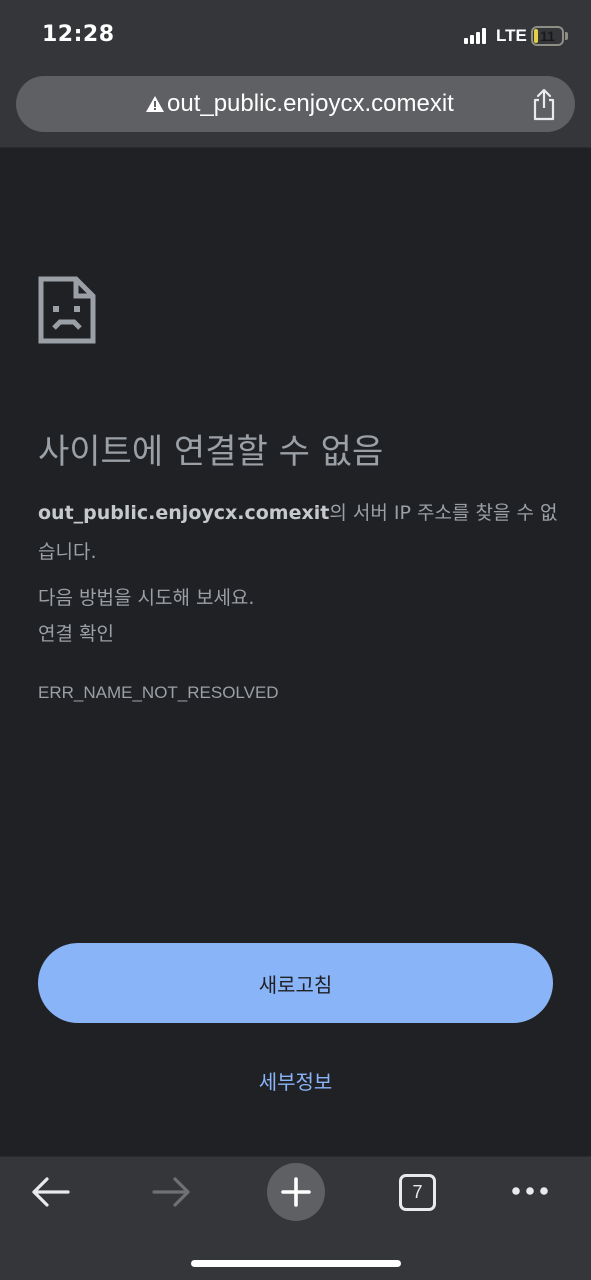  I want to click on error-host: out_public.enjoycx.comexit, so click(184, 513).